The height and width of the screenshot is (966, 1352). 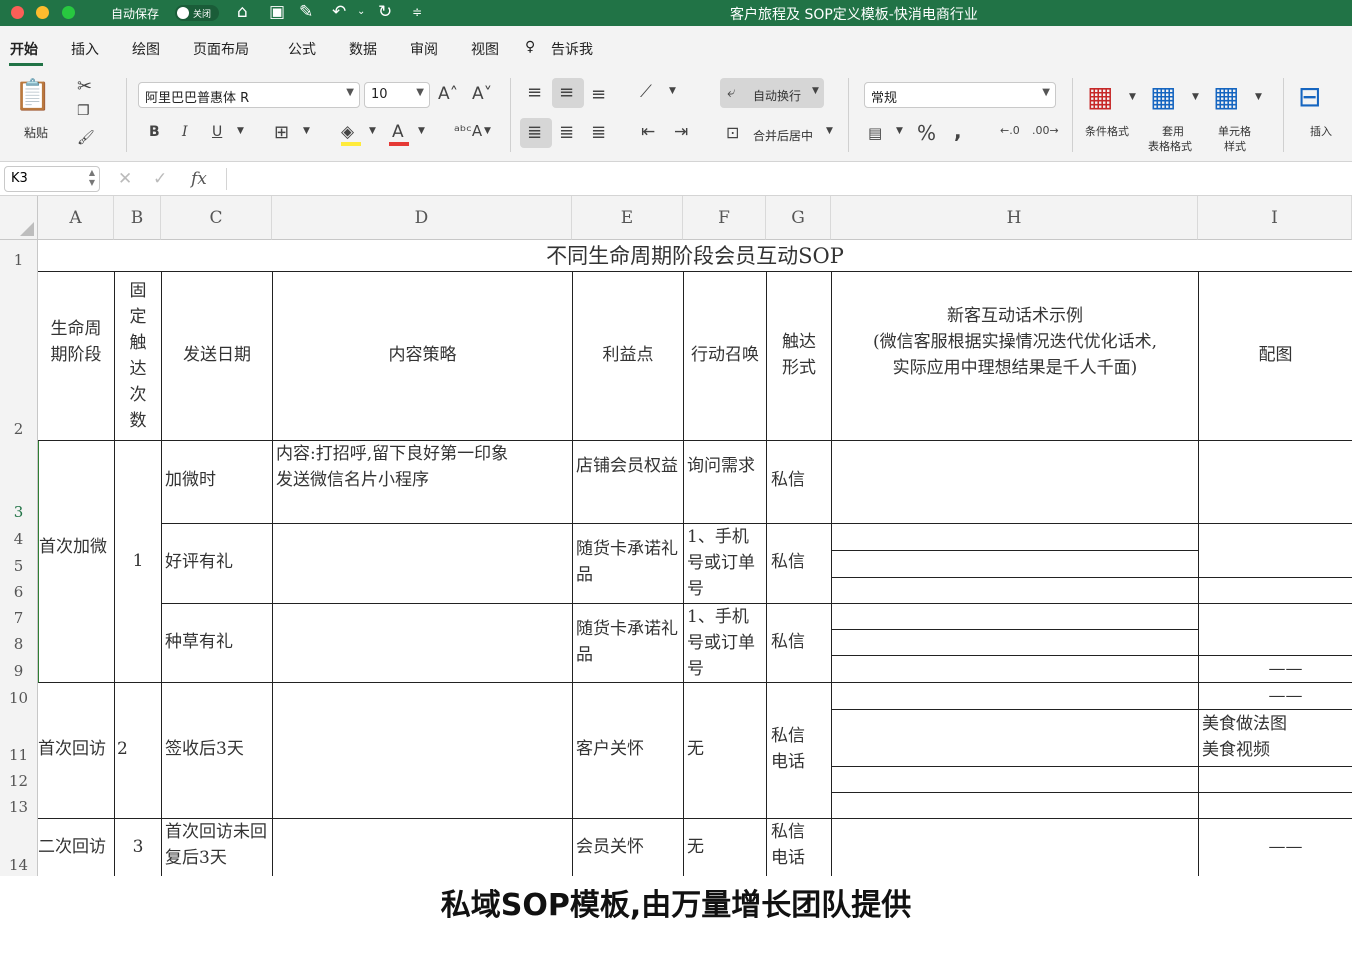 What do you see at coordinates (628, 564) in the screenshot?
I see `benefit-cell: 随货卡承诺礼品` at bounding box center [628, 564].